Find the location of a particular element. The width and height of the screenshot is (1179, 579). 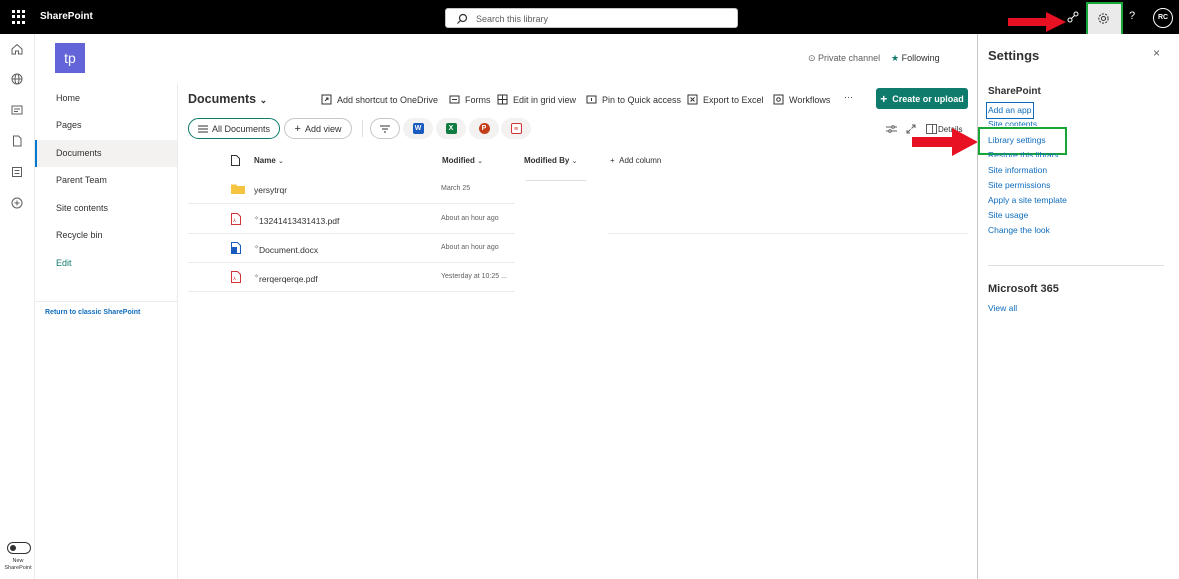

more-commands-button: ··· is located at coordinates (848, 97).